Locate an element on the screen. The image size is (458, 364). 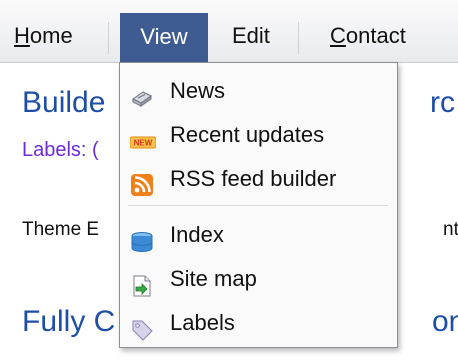
post-body-text-tail: ntec is located at coordinates (450, 229).